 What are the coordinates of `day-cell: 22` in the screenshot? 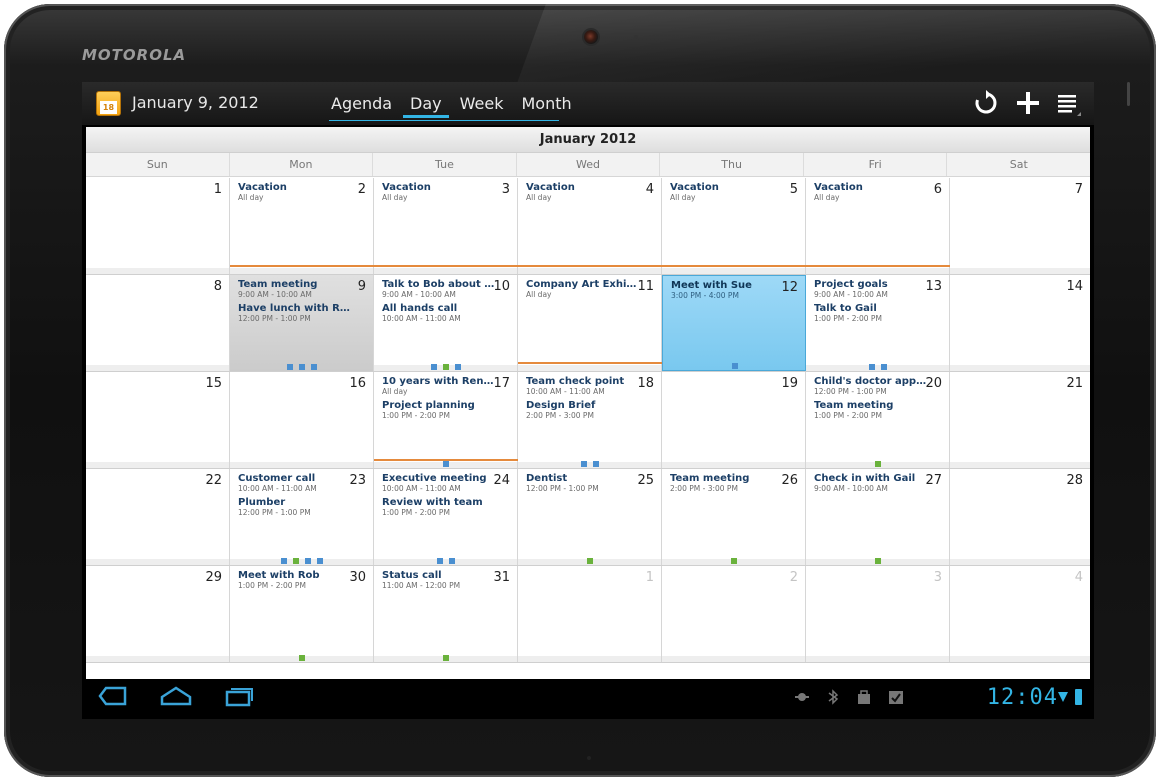 It's located at (158, 517).